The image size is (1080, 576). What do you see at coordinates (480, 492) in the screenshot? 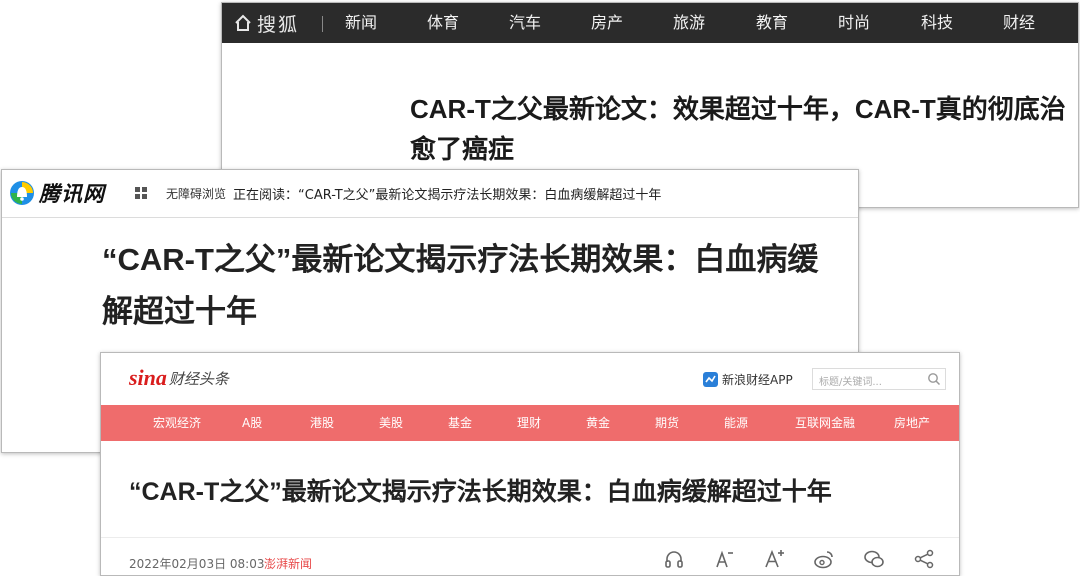
I see `sina-article-title: “CAR-T之父”最新论文揭示疗法长期效果：白血病缓解超过十年` at bounding box center [480, 492].